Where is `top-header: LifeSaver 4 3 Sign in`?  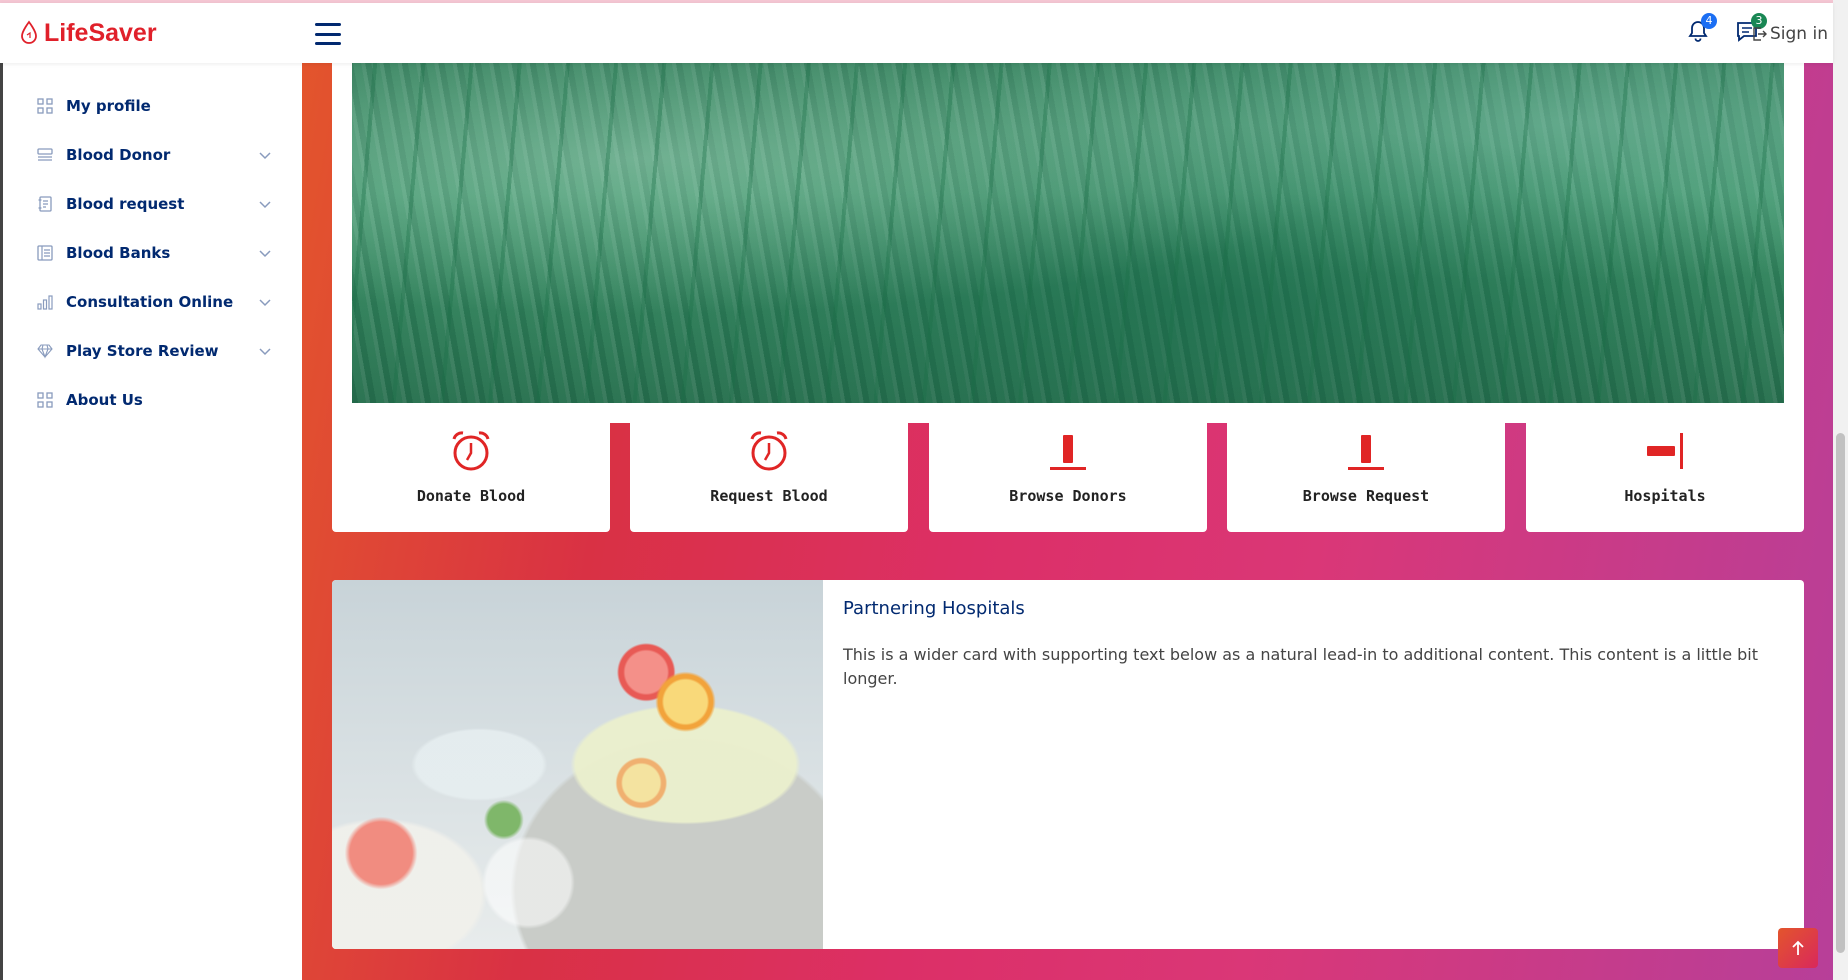
top-header: LifeSaver 4 3 Sign in is located at coordinates (916, 33).